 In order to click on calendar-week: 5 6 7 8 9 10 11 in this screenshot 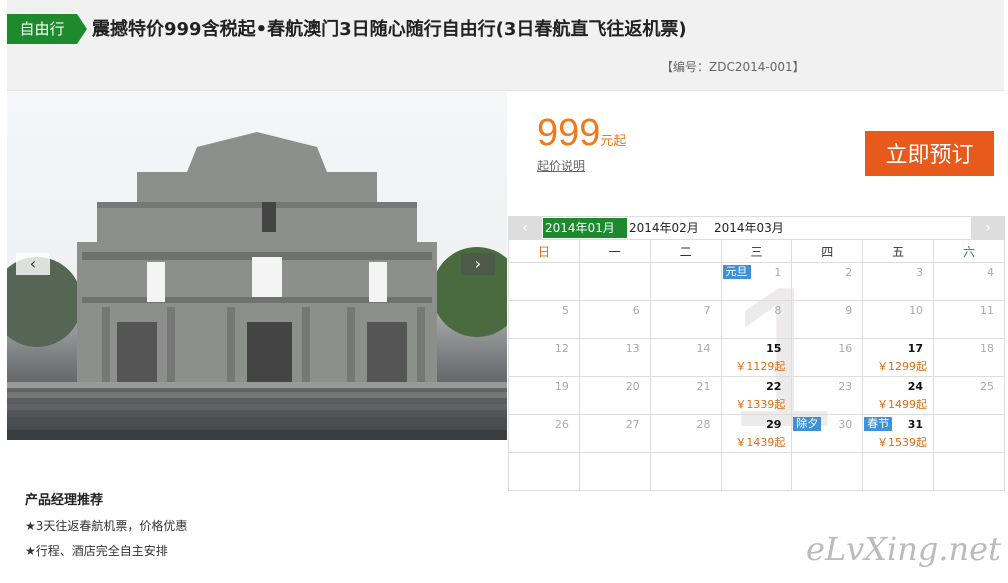, I will do `click(756, 319)`.